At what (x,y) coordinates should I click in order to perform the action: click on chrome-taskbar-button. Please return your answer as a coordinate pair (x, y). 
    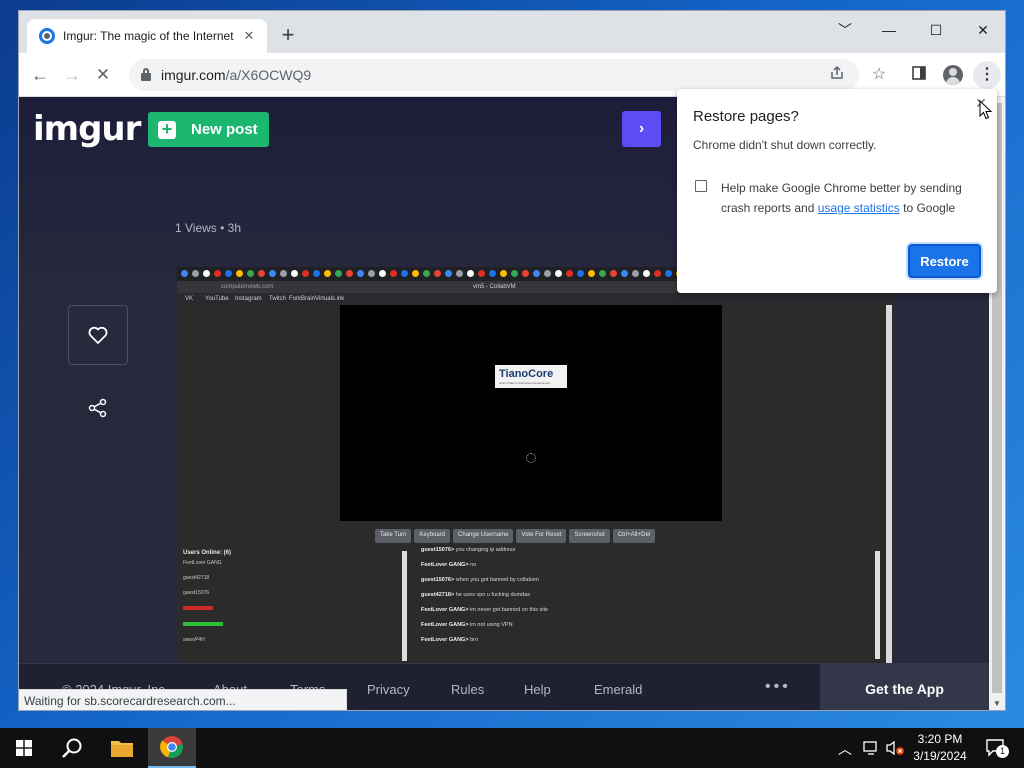
    Looking at the image, I should click on (172, 748).